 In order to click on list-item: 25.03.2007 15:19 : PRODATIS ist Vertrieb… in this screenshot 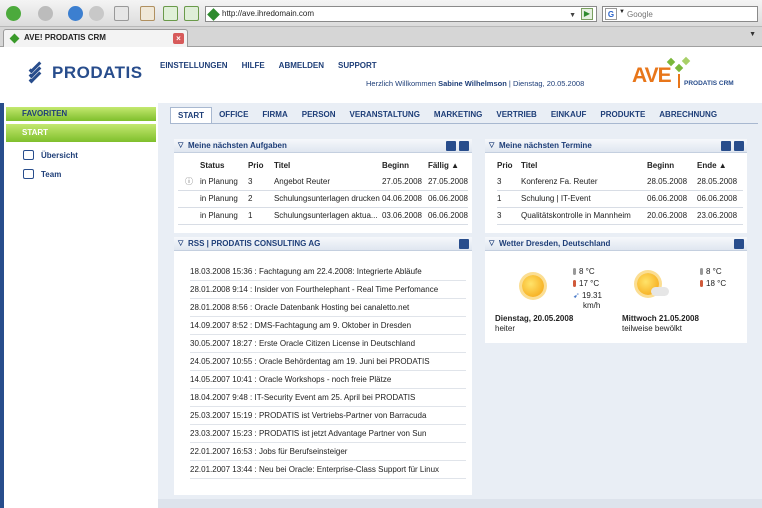, I will do `click(328, 416)`.